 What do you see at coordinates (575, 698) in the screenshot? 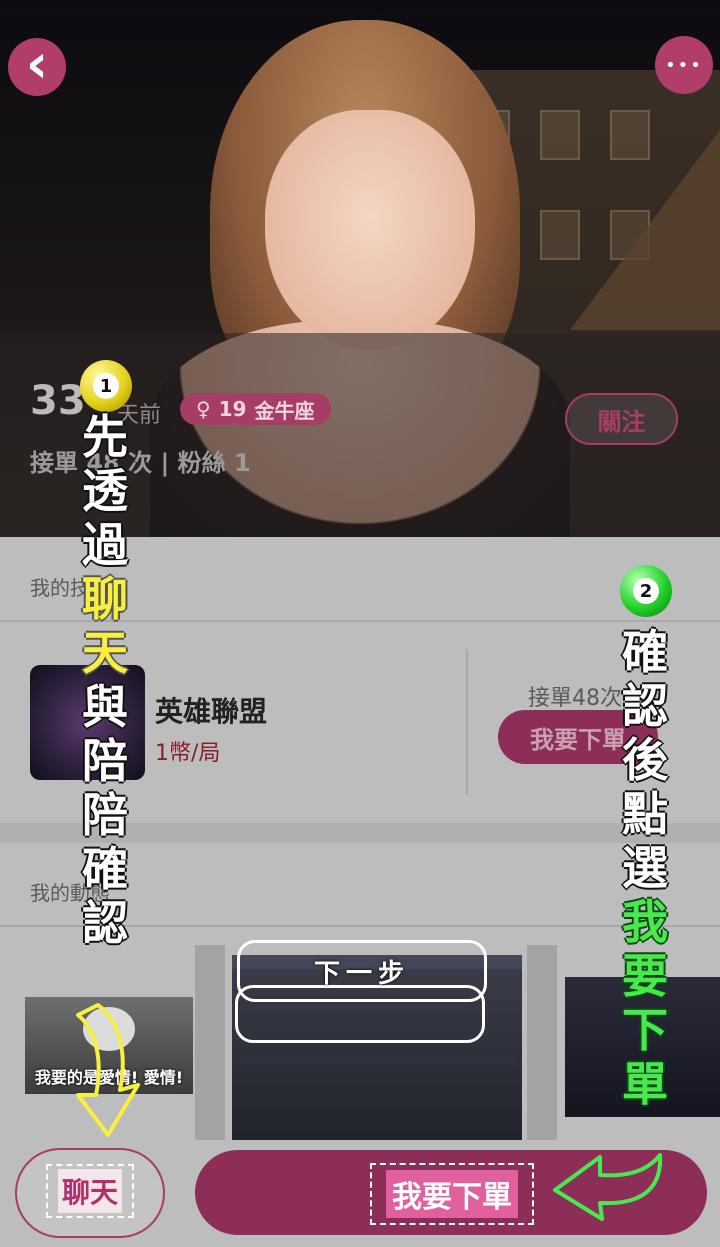
I see `skill-order-count: 接單48次` at bounding box center [575, 698].